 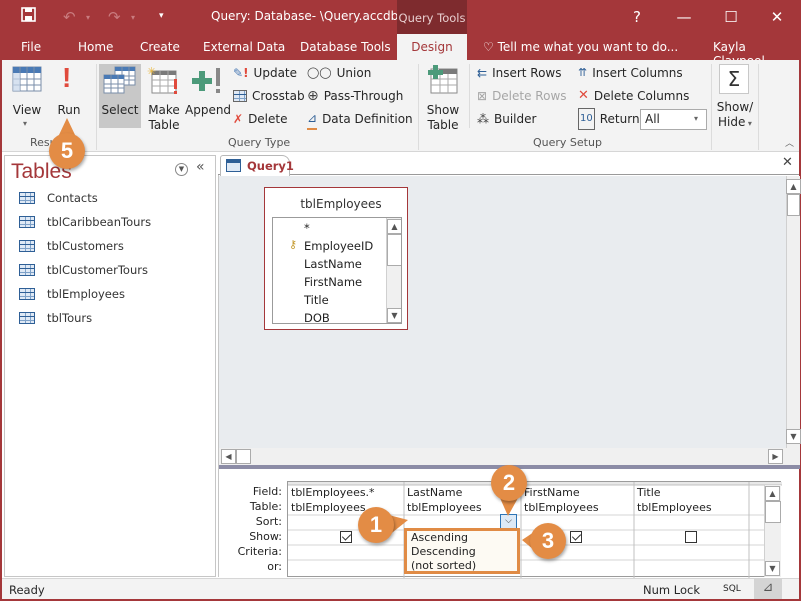 What do you see at coordinates (691, 492) in the screenshot?
I see `grid-cell-field: Title` at bounding box center [691, 492].